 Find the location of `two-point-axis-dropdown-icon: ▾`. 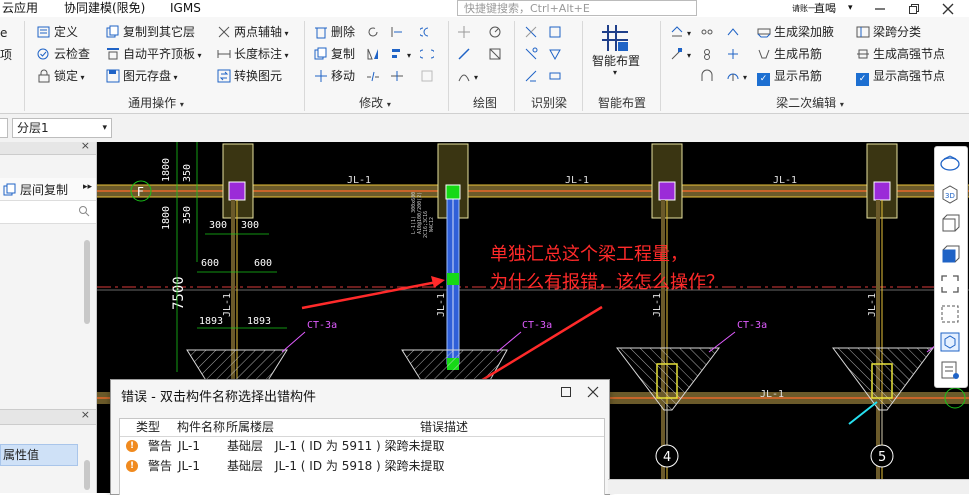

two-point-axis-dropdown-icon: ▾ is located at coordinates (285, 33).